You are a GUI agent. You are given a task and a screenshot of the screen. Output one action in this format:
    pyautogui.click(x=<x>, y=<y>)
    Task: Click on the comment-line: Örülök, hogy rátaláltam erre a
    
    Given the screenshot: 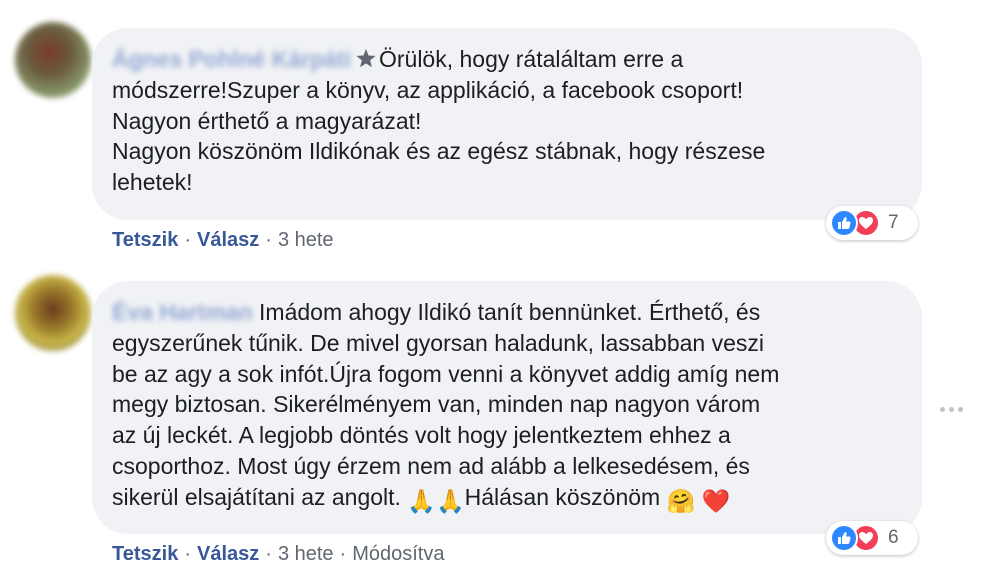 What is the action you would take?
    pyautogui.click(x=531, y=59)
    